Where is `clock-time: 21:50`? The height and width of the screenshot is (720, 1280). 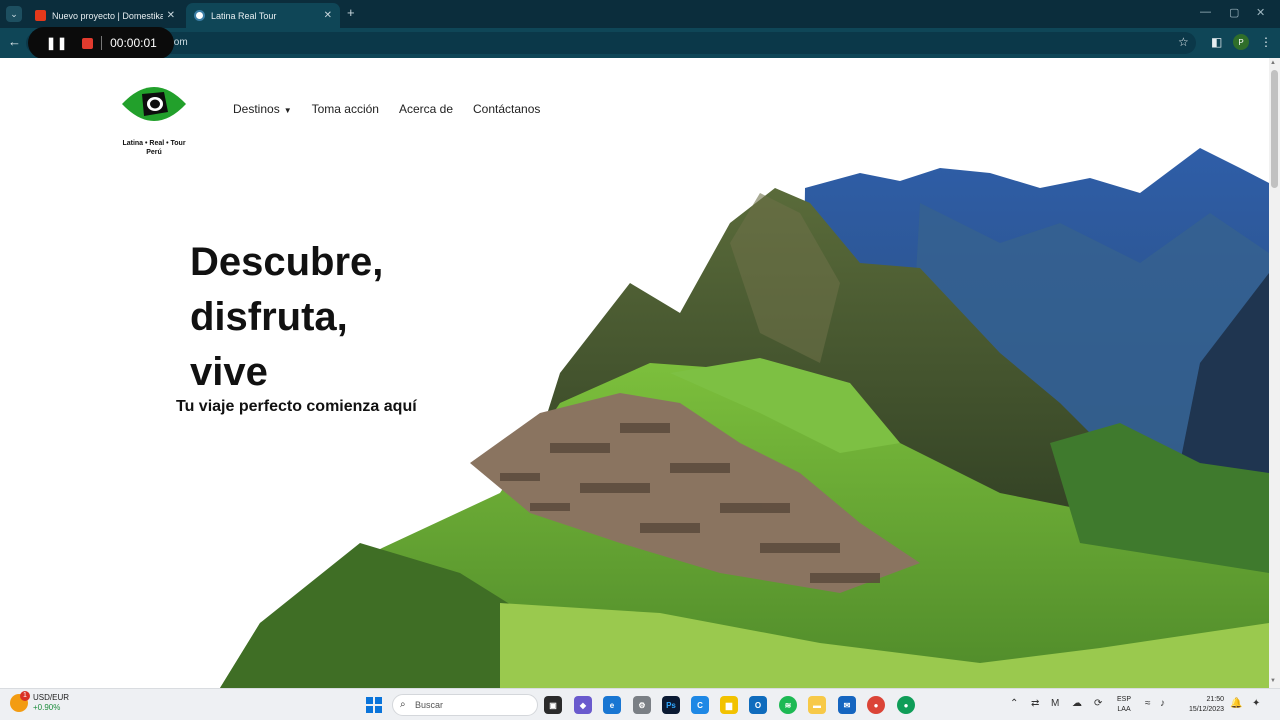
clock-time: 21:50 is located at coordinates (1215, 699).